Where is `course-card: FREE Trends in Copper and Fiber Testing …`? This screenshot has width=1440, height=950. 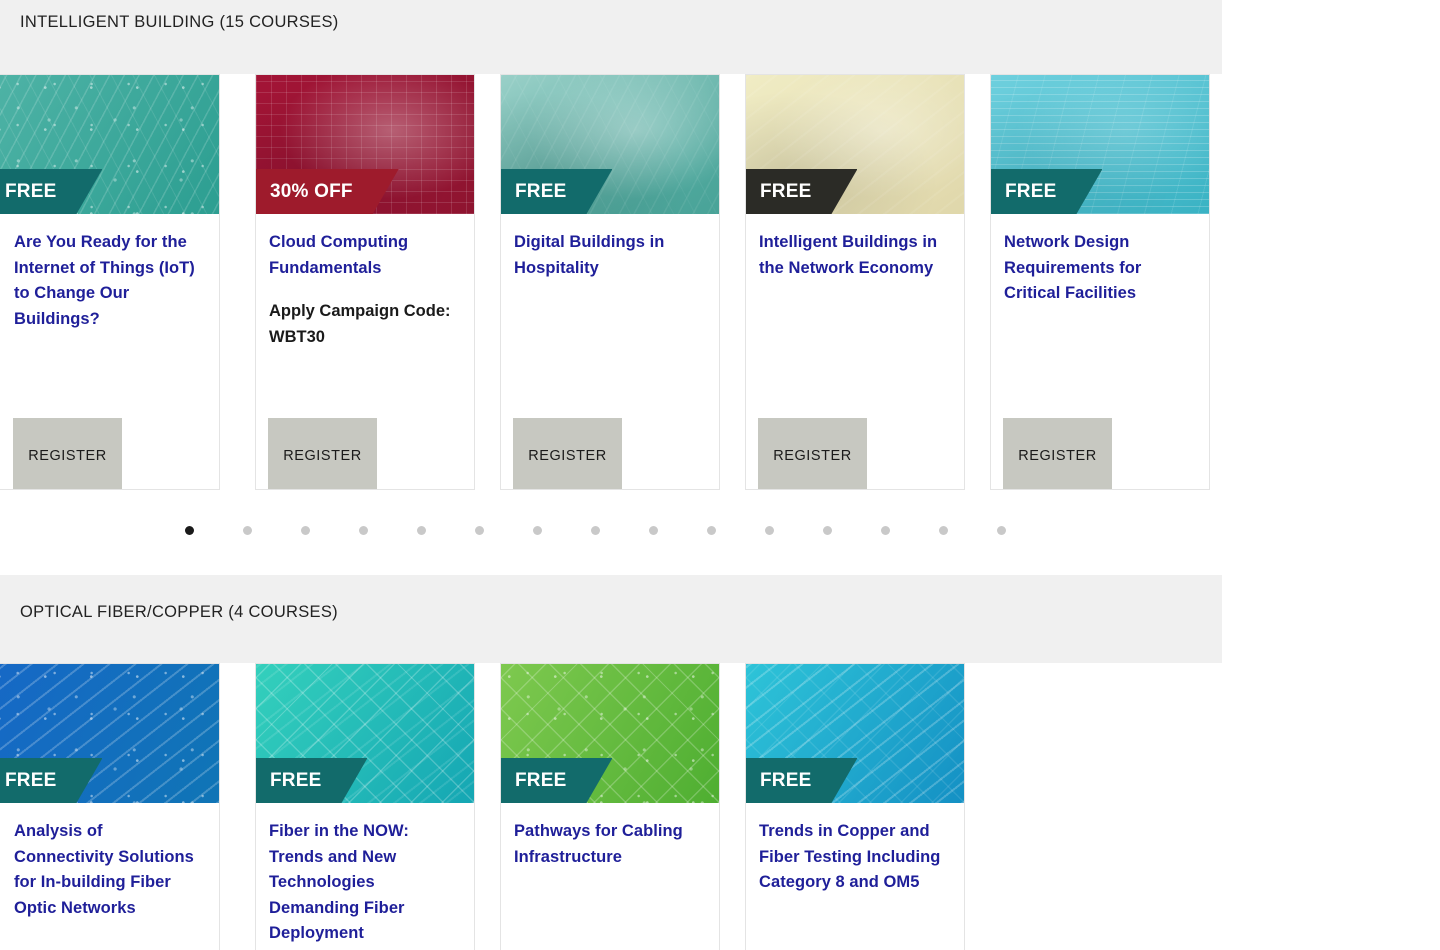
course-card: FREE Trends in Copper and Fiber Testing … is located at coordinates (855, 806).